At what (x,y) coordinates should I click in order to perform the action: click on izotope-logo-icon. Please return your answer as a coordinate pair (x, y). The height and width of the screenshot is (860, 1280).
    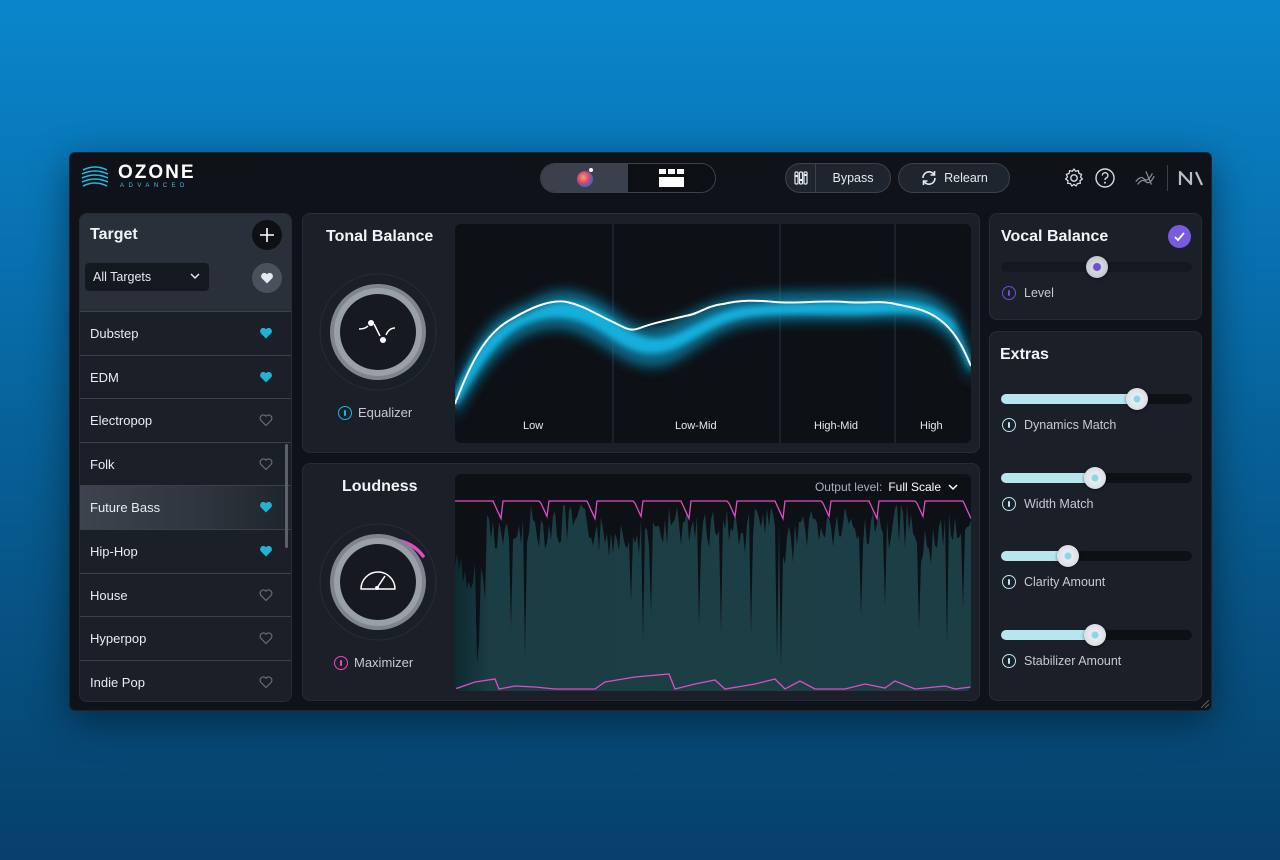
    Looking at the image, I should click on (1145, 178).